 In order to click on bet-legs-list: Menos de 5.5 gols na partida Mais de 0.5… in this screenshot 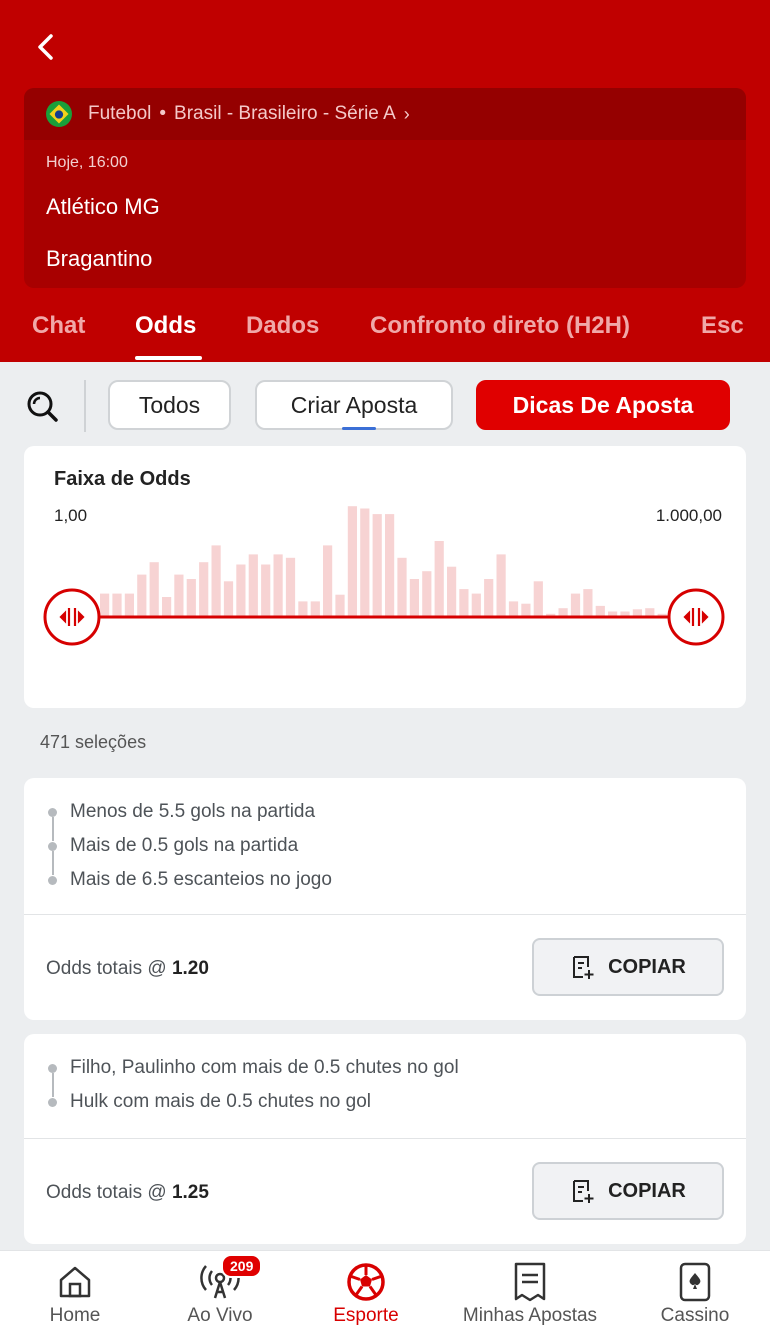, I will do `click(190, 849)`.